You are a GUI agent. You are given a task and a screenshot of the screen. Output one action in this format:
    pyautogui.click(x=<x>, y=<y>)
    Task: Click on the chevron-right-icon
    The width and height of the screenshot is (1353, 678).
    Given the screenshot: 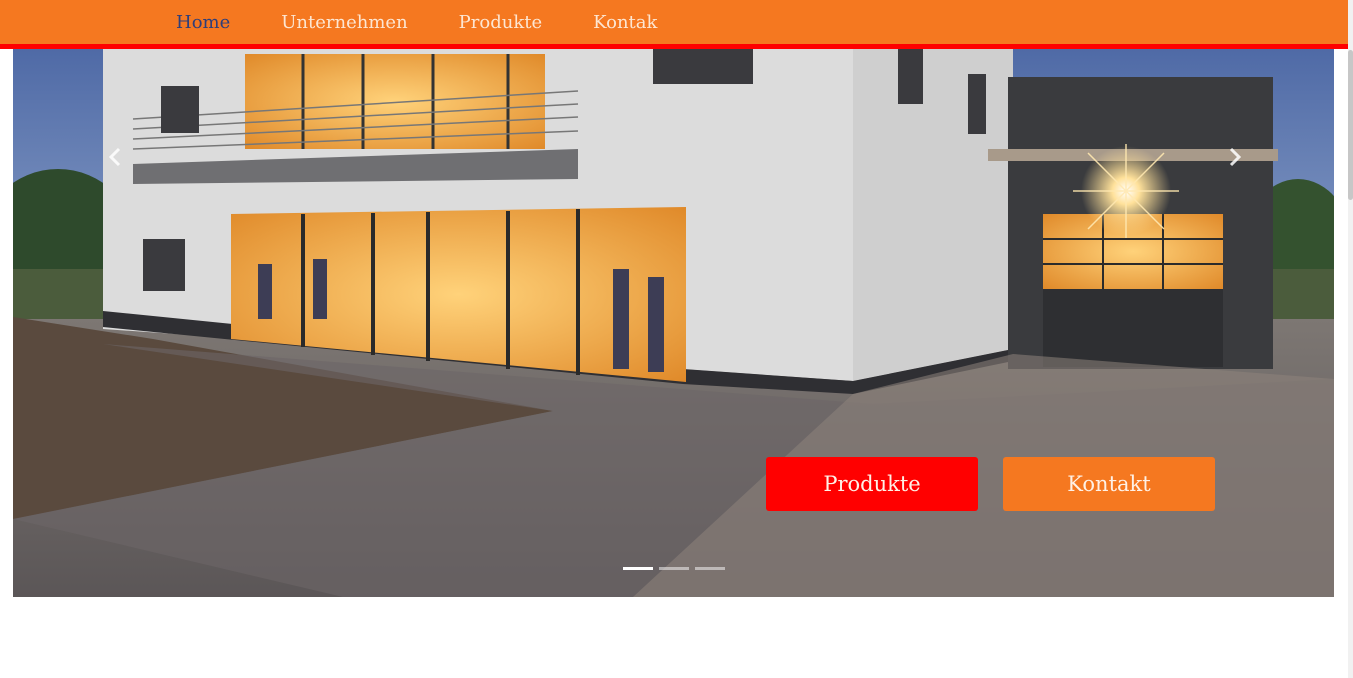 What is the action you would take?
    pyautogui.click(x=1235, y=157)
    